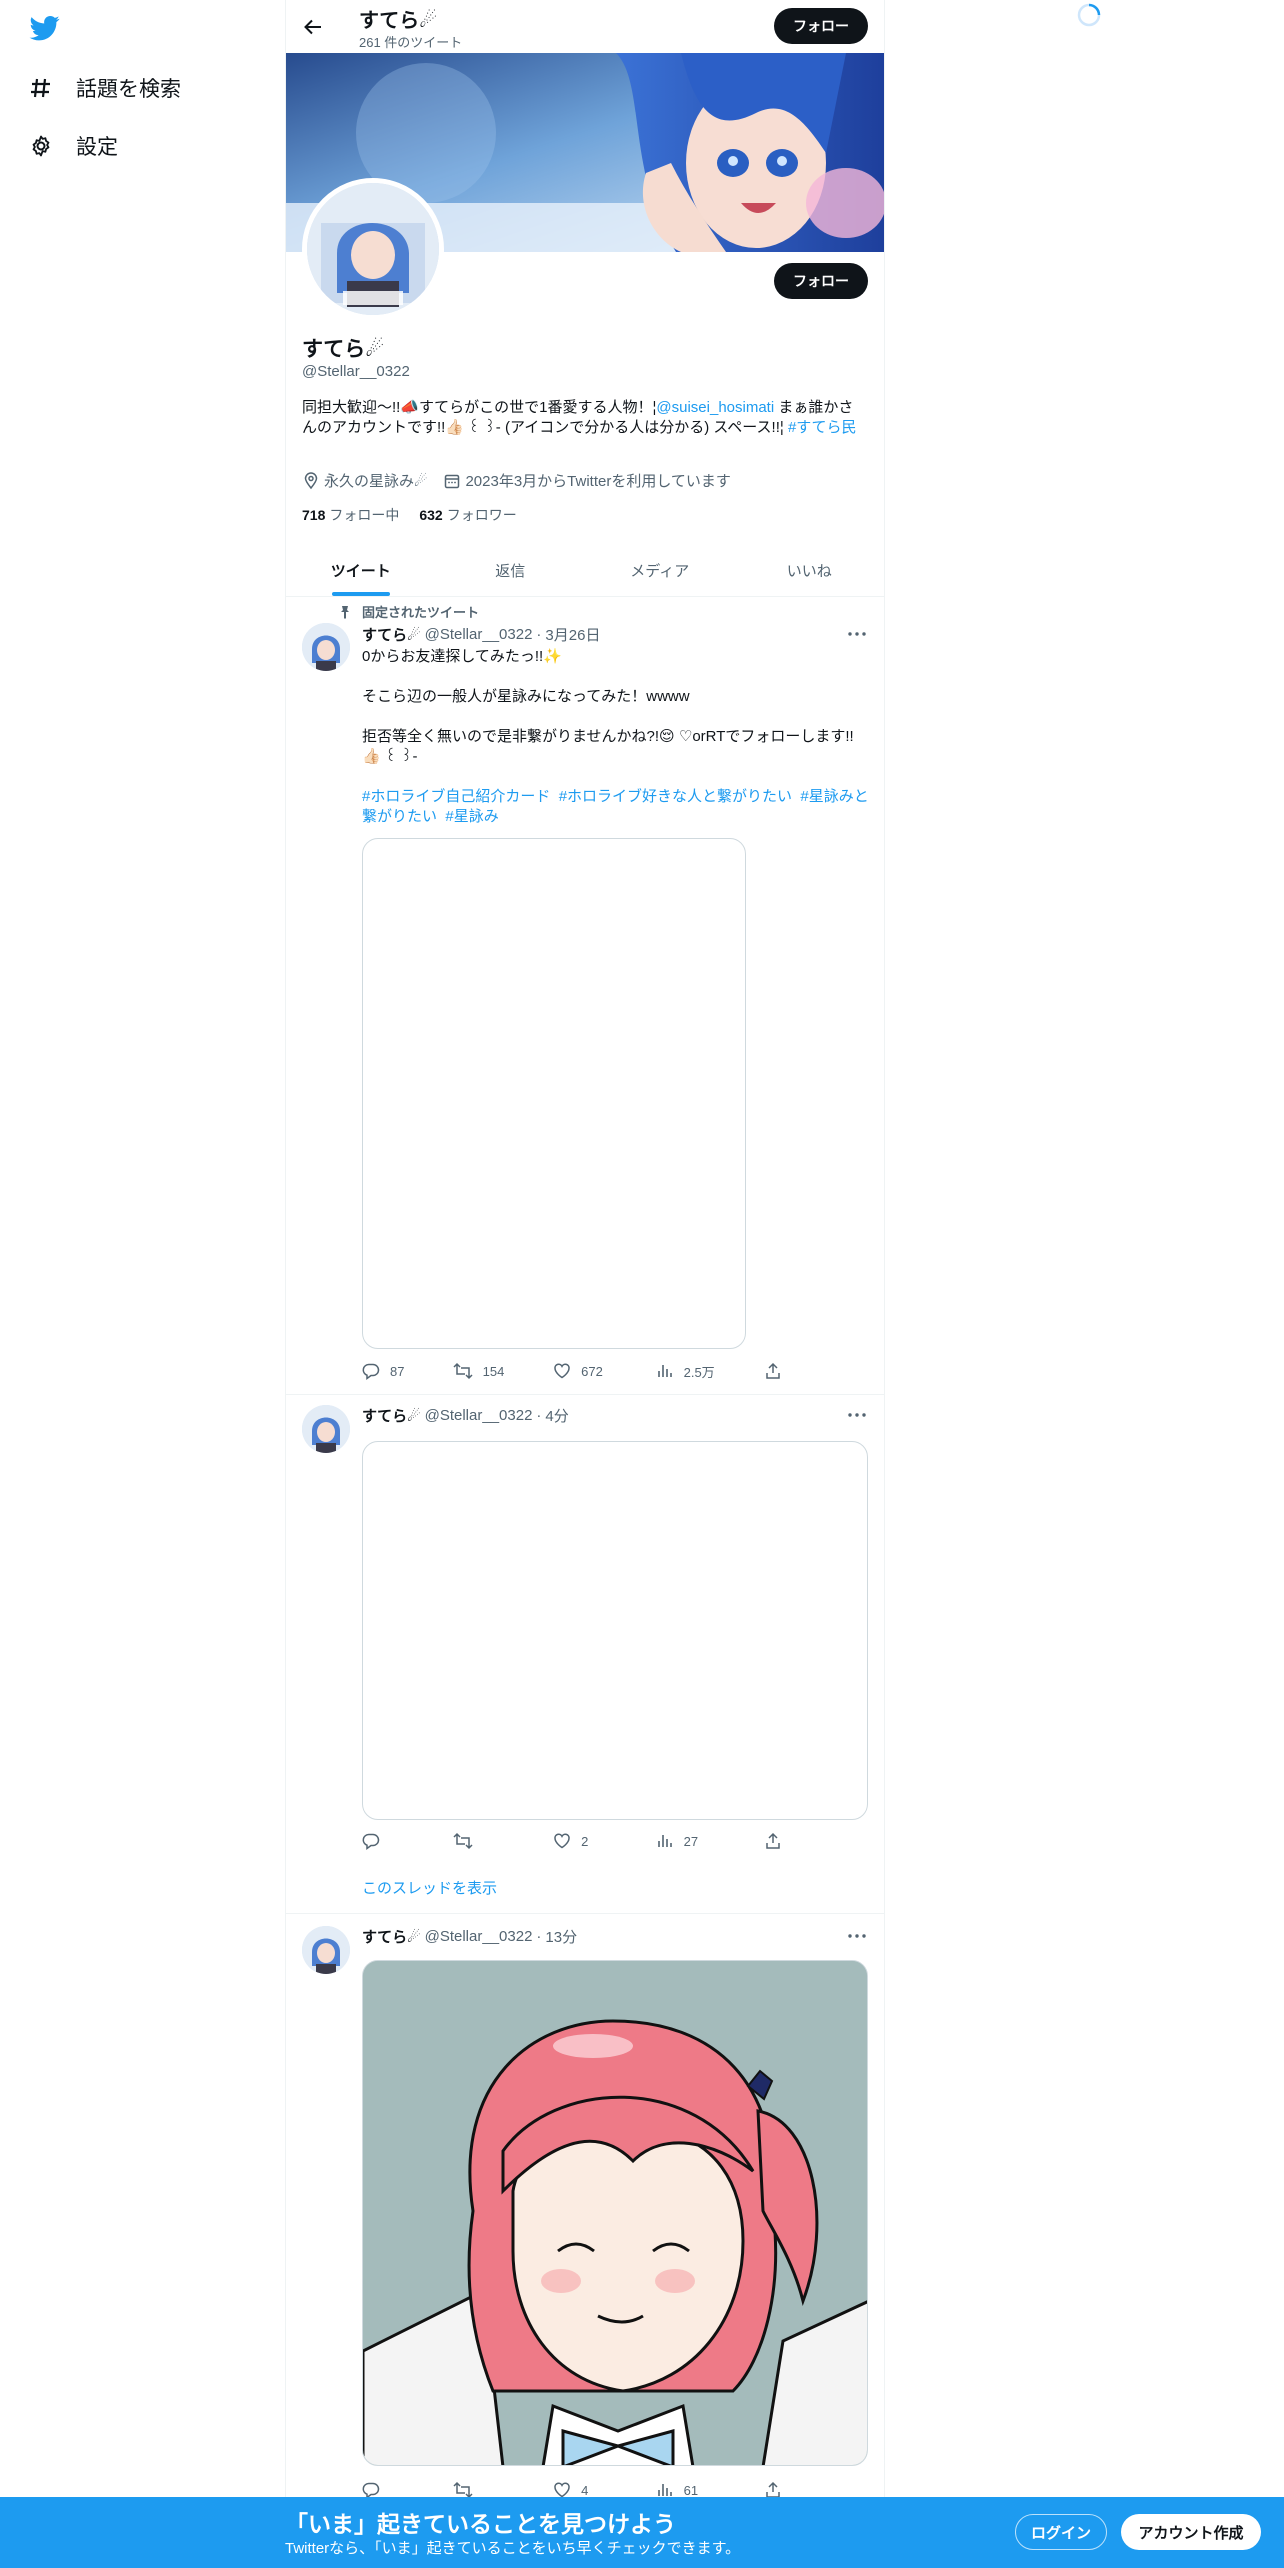 The image size is (1284, 2568). I want to click on profile-follow-button: フォロー, so click(821, 281).